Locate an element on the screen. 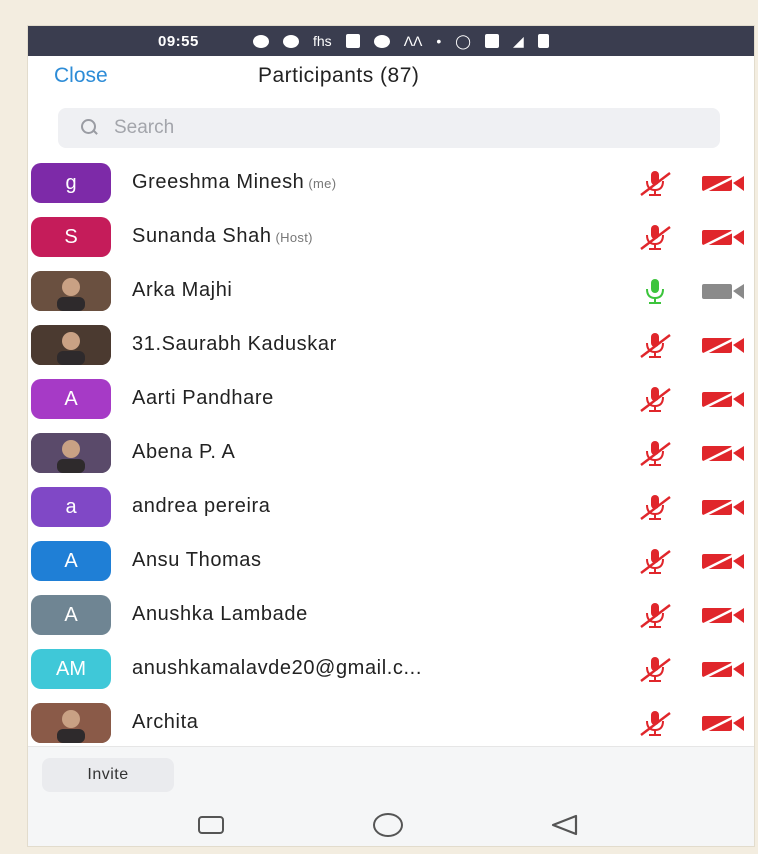  avatar-initials: a is located at coordinates (71, 506).